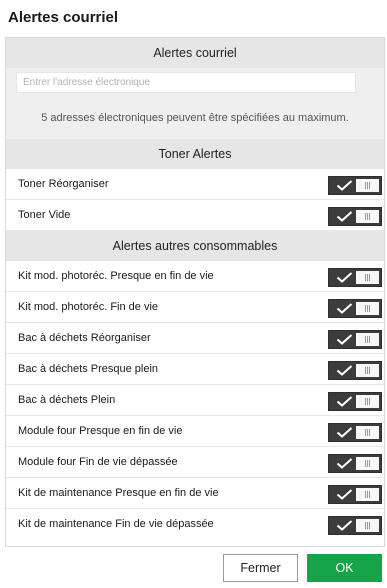 The width and height of the screenshot is (387, 588). Describe the element at coordinates (195, 462) in the screenshot. I see `alert-row-fuser-end-exceeded: Module four Fin de vie dépassée` at that location.